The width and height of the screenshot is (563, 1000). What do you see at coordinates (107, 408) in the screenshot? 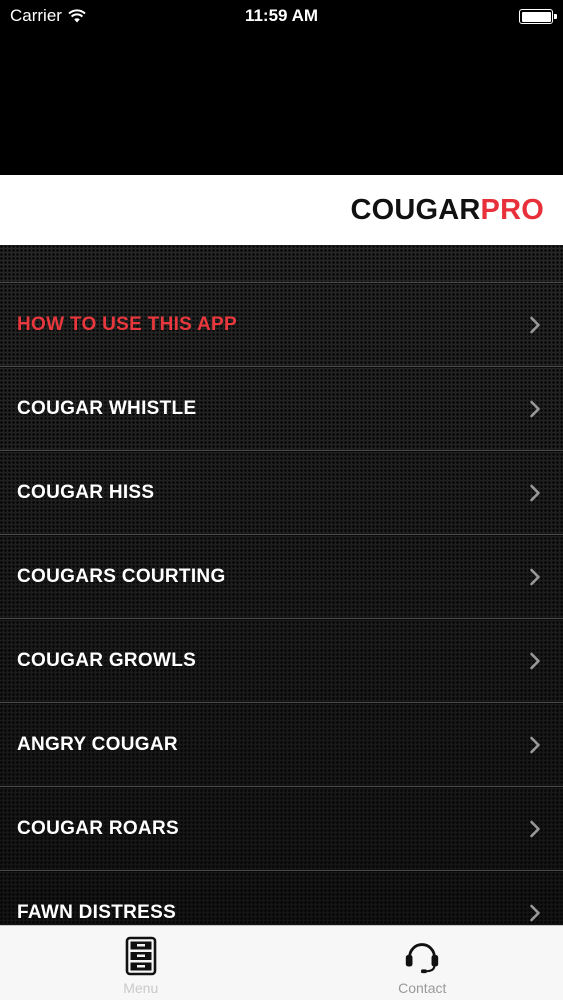
I see `menu-item-label: COUGAR WHISTLE` at bounding box center [107, 408].